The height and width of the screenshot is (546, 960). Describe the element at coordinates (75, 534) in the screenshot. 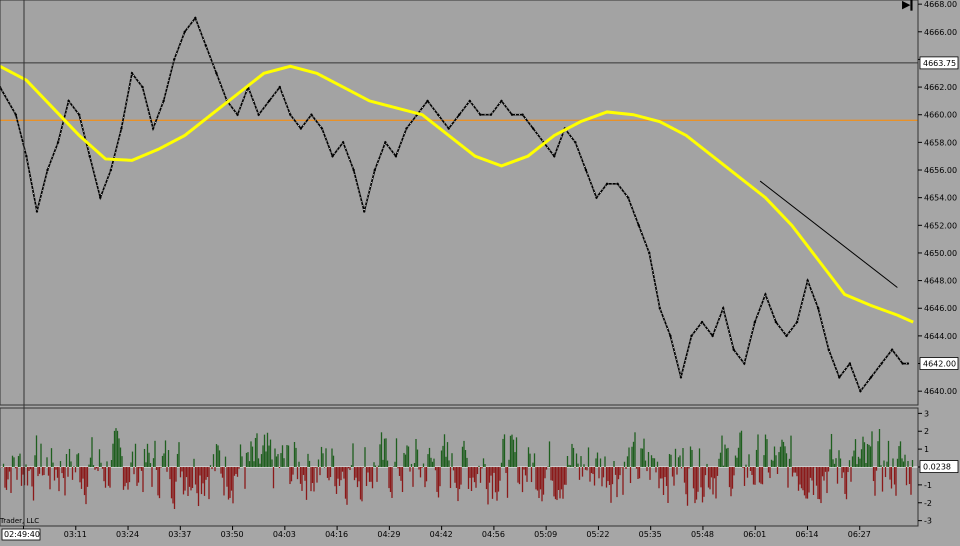

I see `time-tick-label: 03:11` at that location.